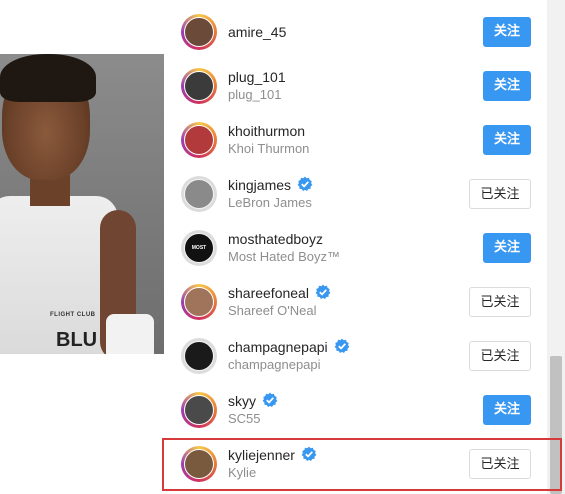 The height and width of the screenshot is (494, 565). I want to click on username-row: shareefoneal, so click(279, 293).